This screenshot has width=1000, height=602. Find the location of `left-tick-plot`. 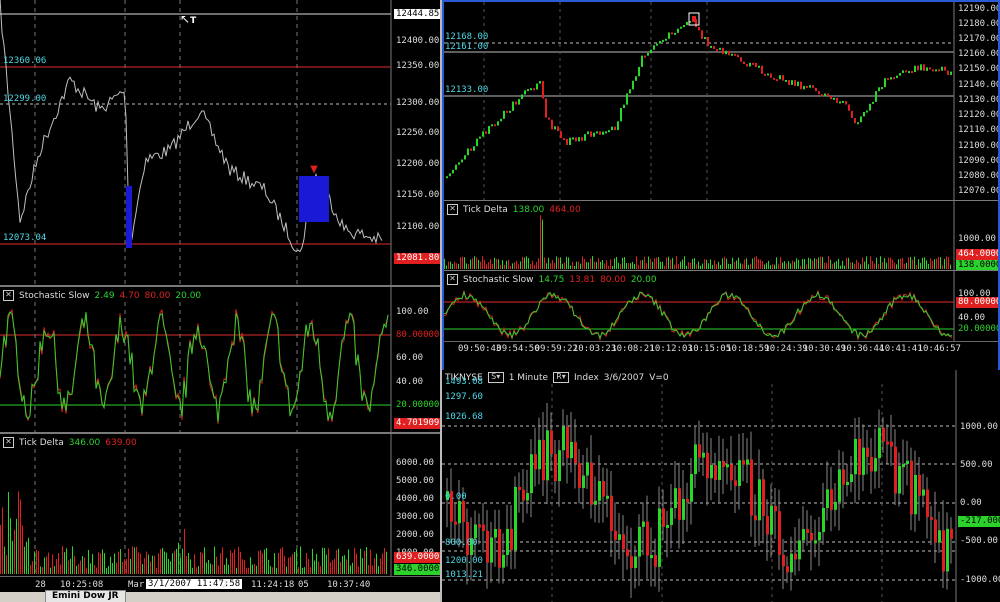

left-tick-plot is located at coordinates (220, 505).